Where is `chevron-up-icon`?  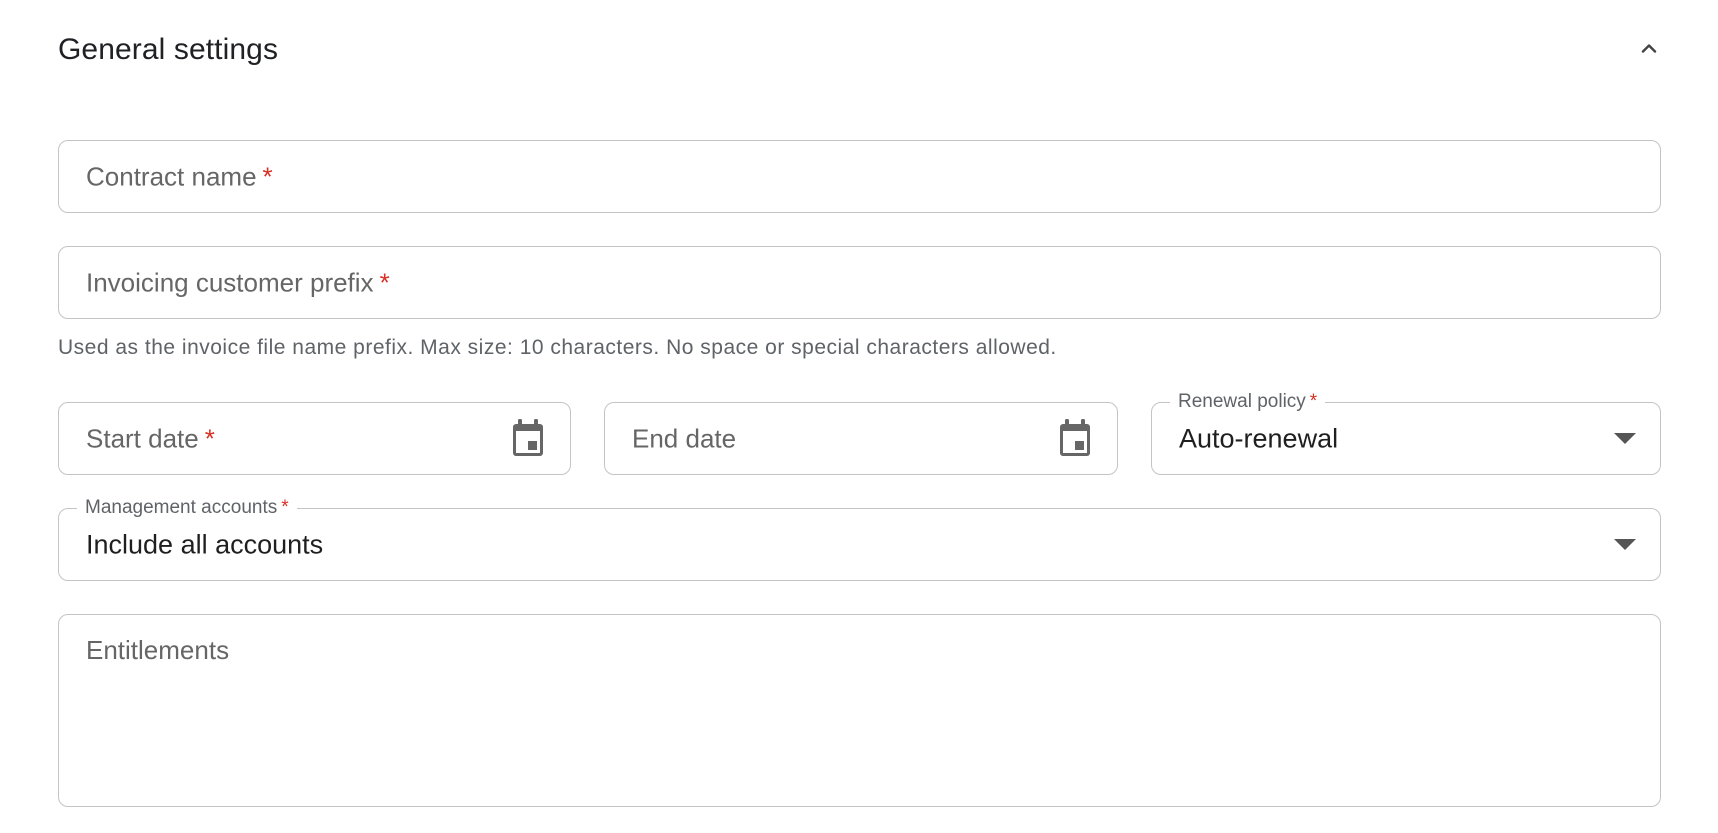
chevron-up-icon is located at coordinates (1649, 50).